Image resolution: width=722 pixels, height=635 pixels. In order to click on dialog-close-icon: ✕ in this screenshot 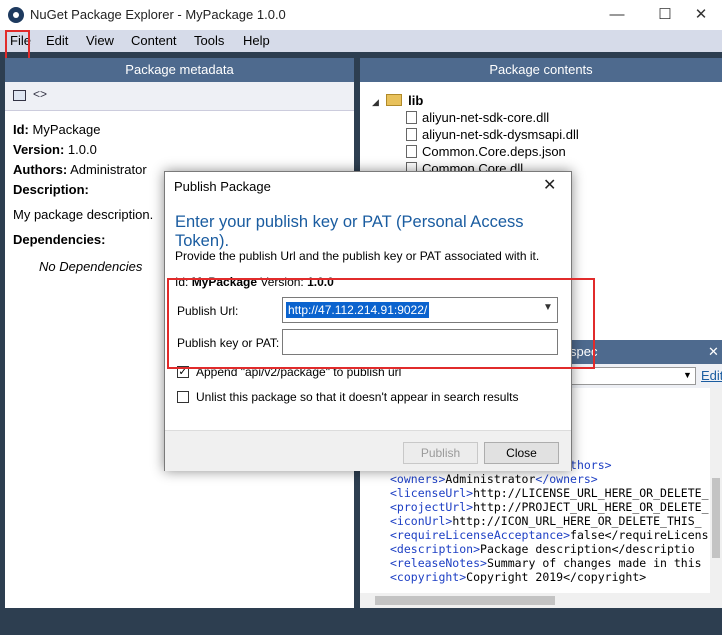, I will do `click(549, 185)`.